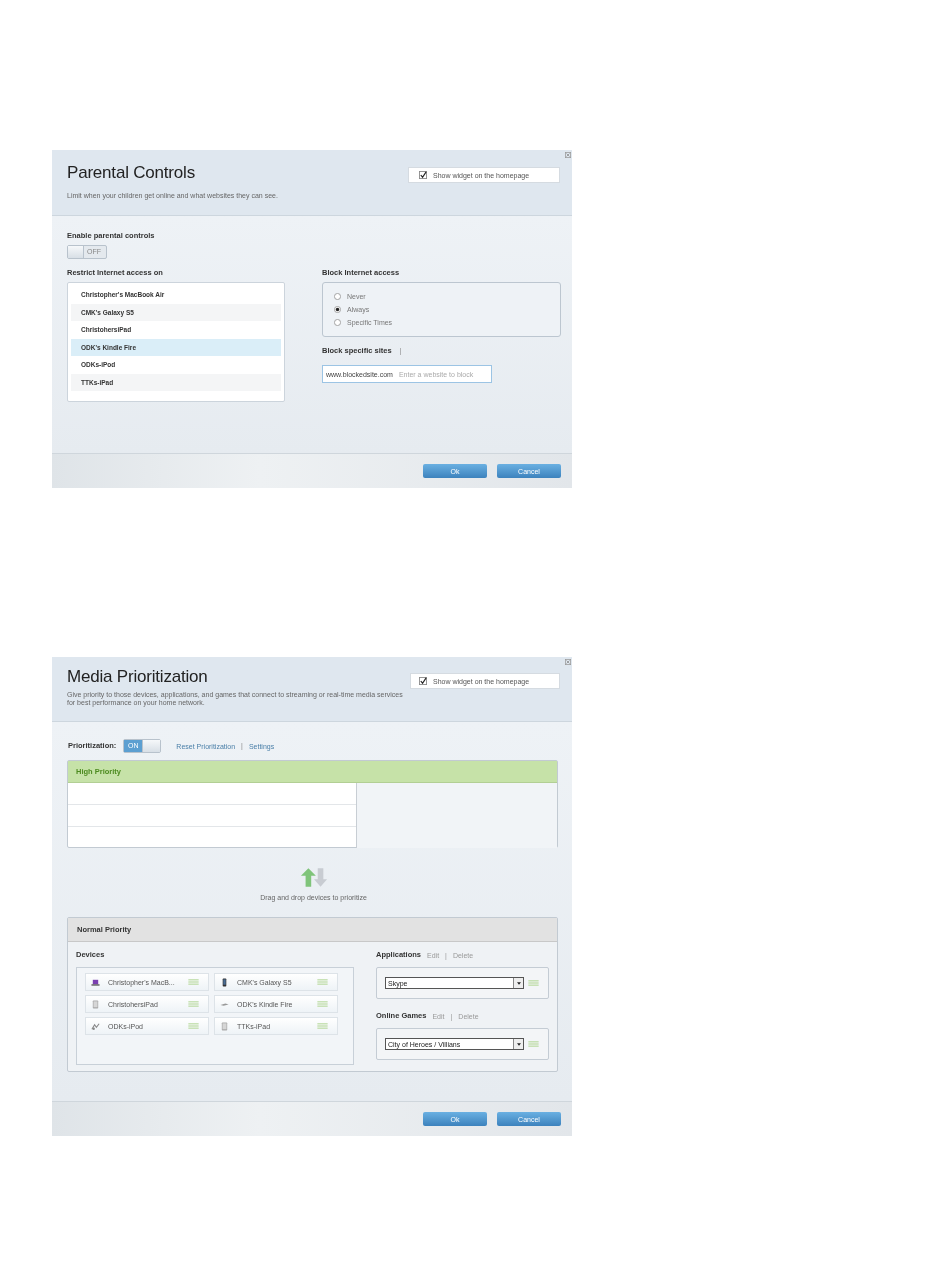 The height and width of the screenshot is (1276, 950). Describe the element at coordinates (313, 877) in the screenshot. I see `up-down-arrows-icon` at that location.